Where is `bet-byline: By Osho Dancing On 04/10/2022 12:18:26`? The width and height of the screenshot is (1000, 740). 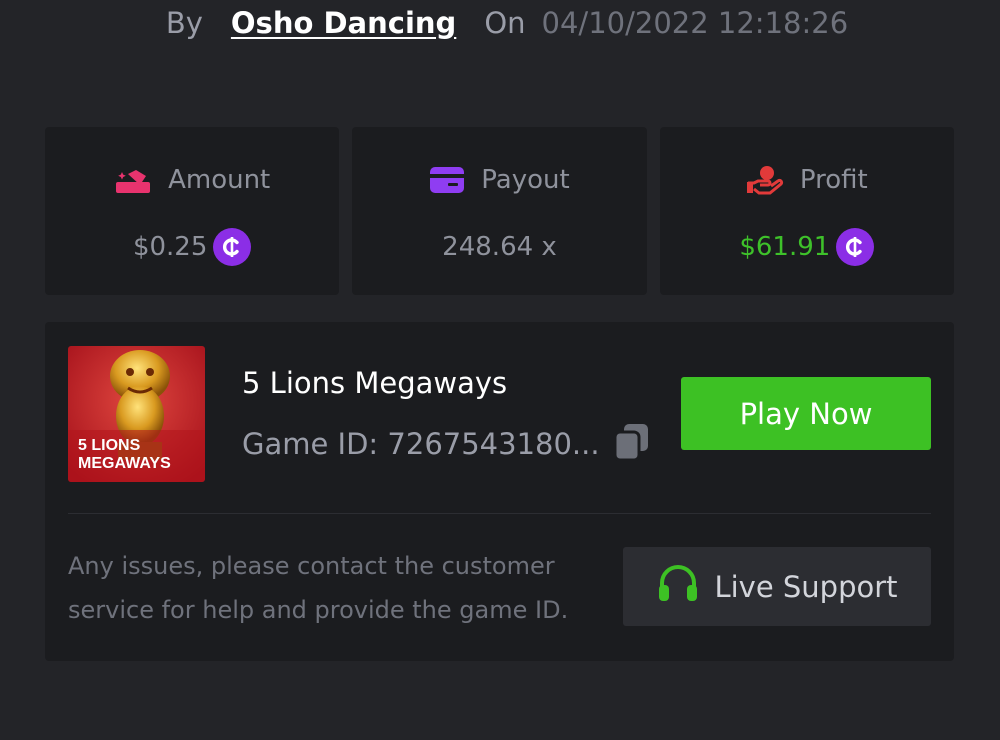 bet-byline: By Osho Dancing On 04/10/2022 12:18:26 is located at coordinates (500, 23).